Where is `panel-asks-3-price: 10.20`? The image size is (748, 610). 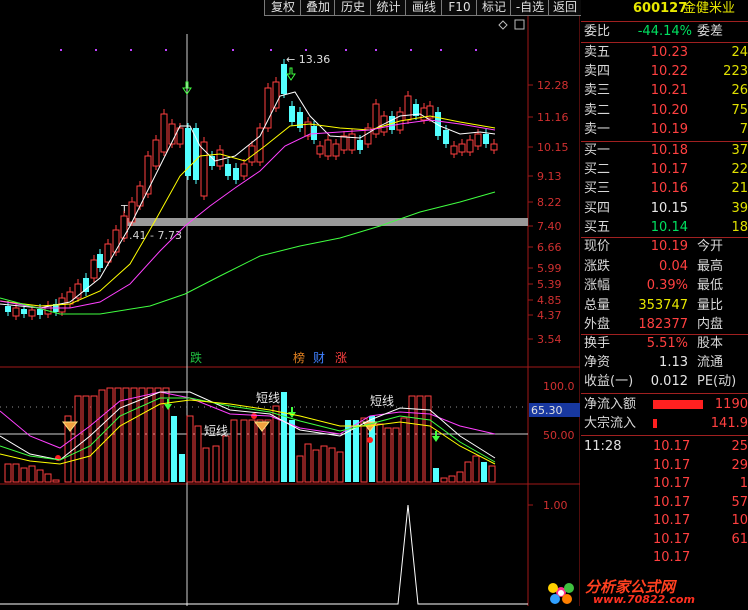
panel-asks-3-price: 10.20 is located at coordinates (669, 110).